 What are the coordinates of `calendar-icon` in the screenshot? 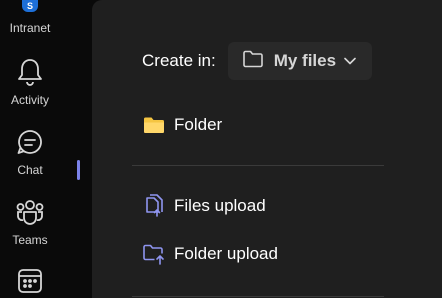 It's located at (30, 282).